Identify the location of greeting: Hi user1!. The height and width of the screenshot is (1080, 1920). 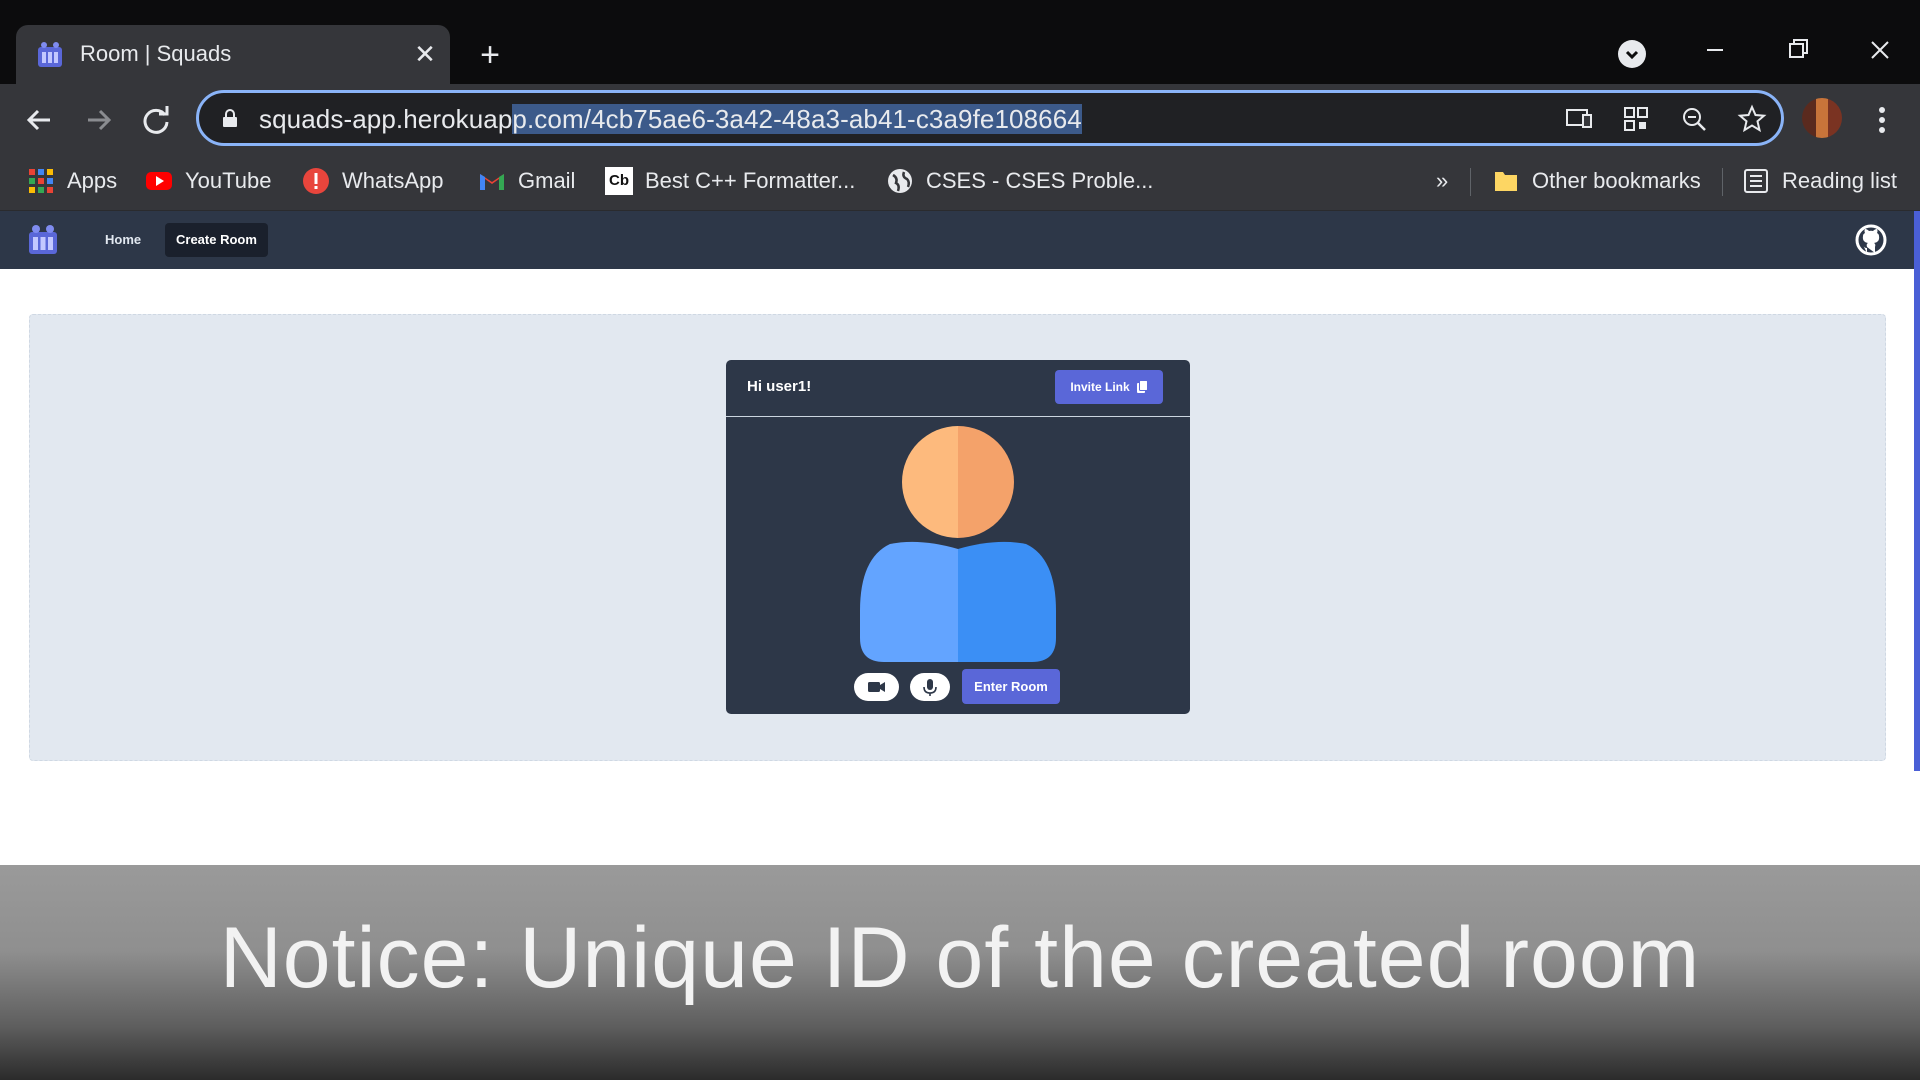
(779, 386).